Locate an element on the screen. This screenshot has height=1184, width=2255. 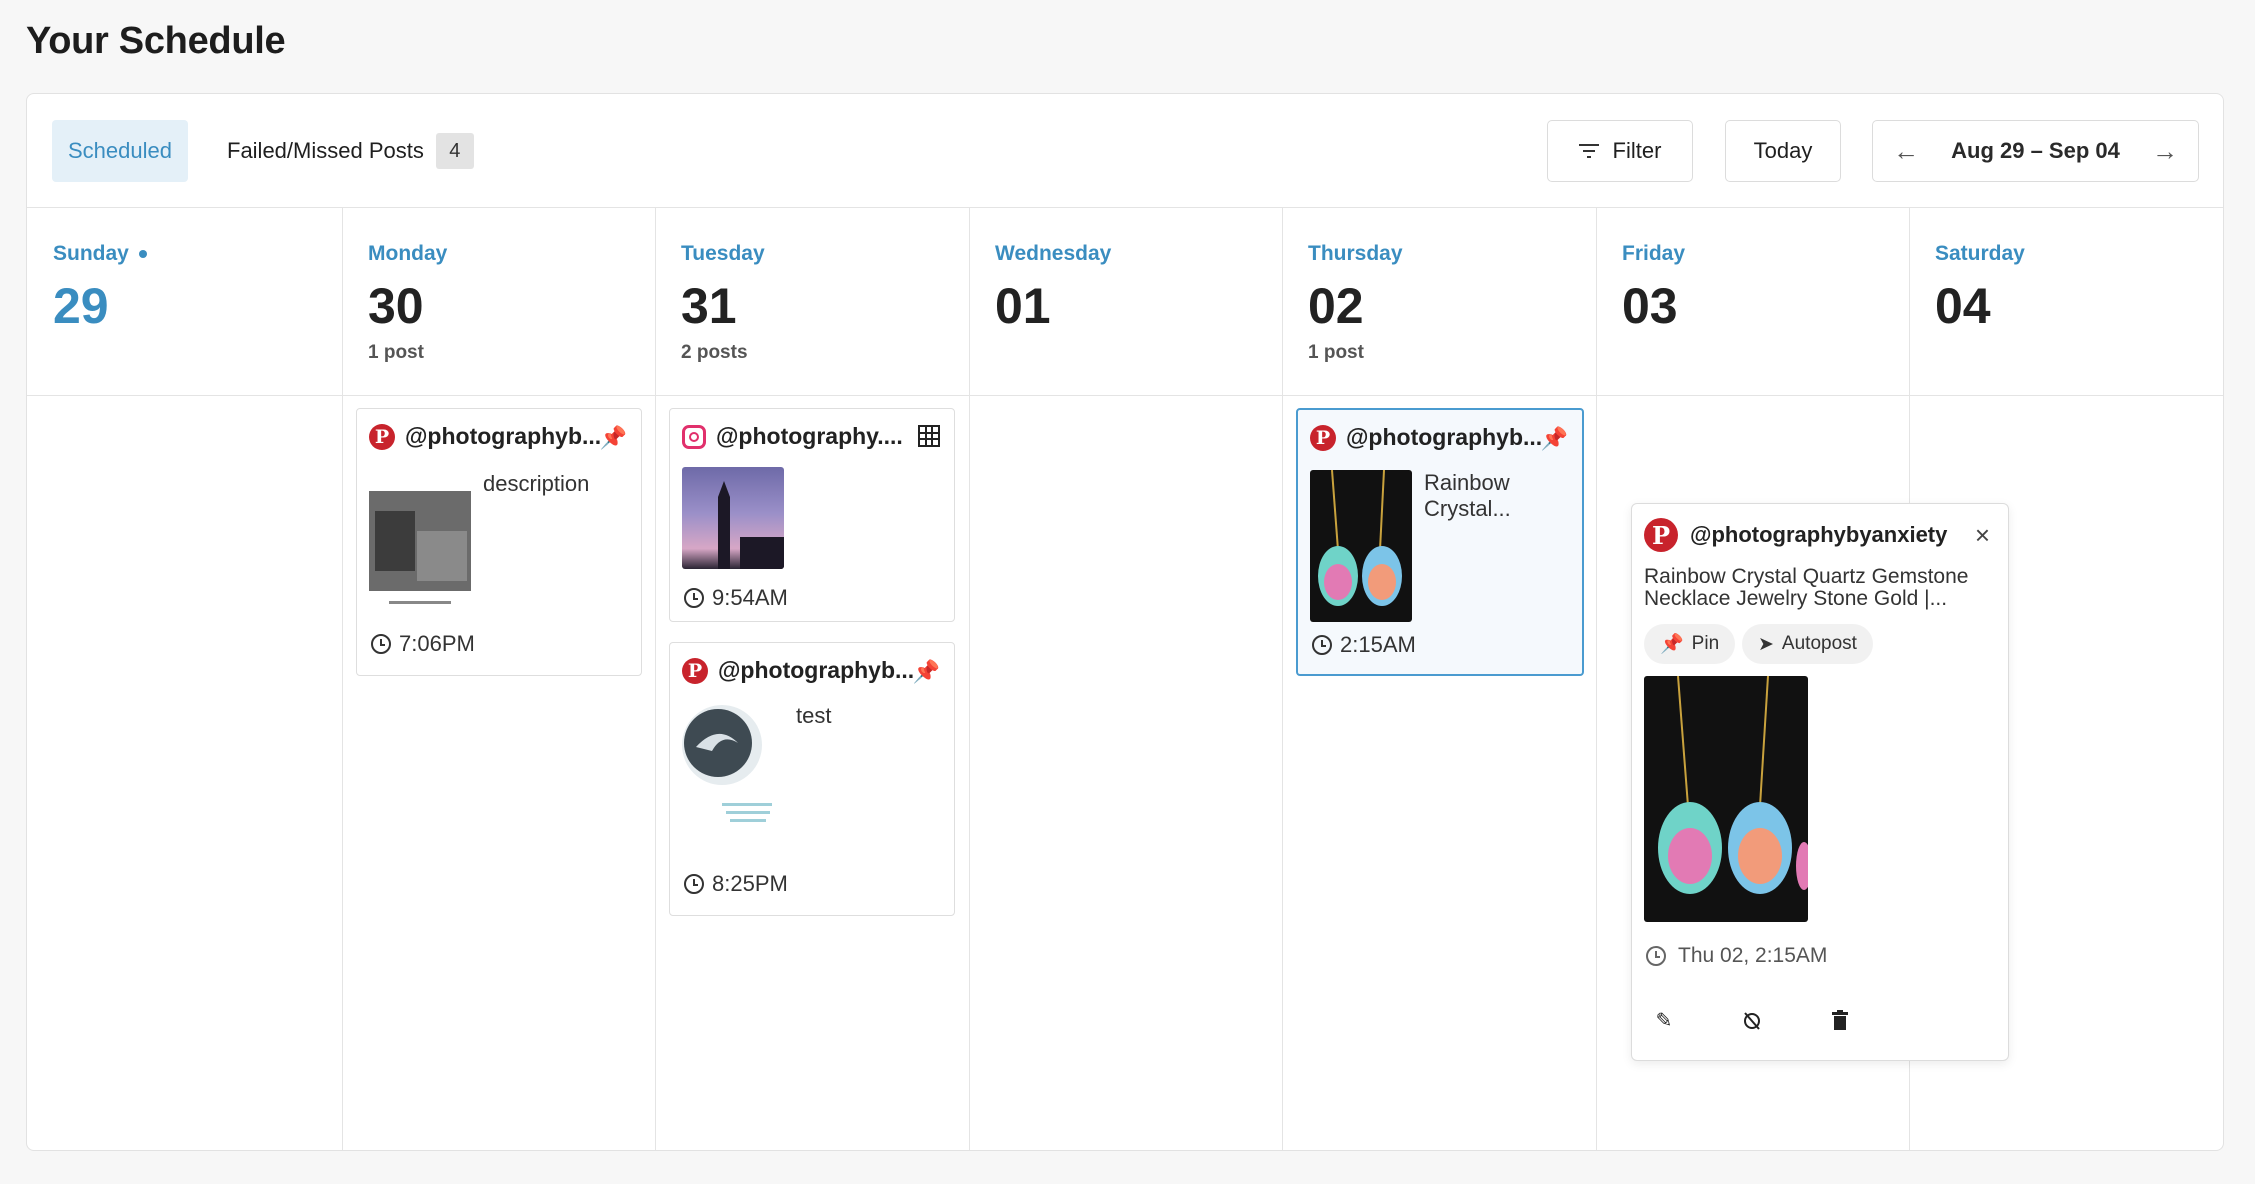
arrow-right-icon: → is located at coordinates (2165, 151).